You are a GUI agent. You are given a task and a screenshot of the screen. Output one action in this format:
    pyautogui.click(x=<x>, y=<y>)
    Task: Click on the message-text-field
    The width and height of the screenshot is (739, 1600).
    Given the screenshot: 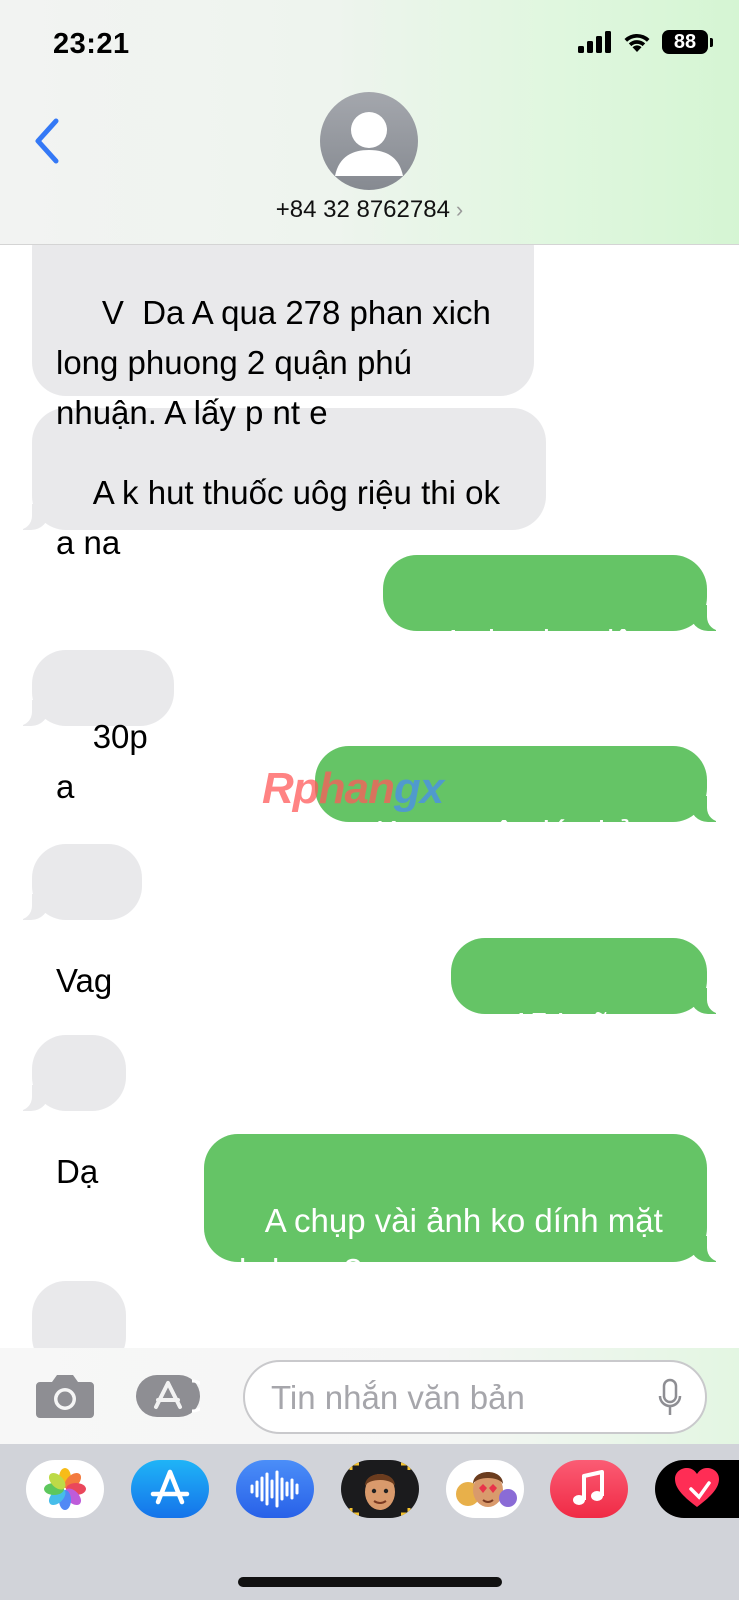 What is the action you would take?
    pyautogui.click(x=475, y=1397)
    